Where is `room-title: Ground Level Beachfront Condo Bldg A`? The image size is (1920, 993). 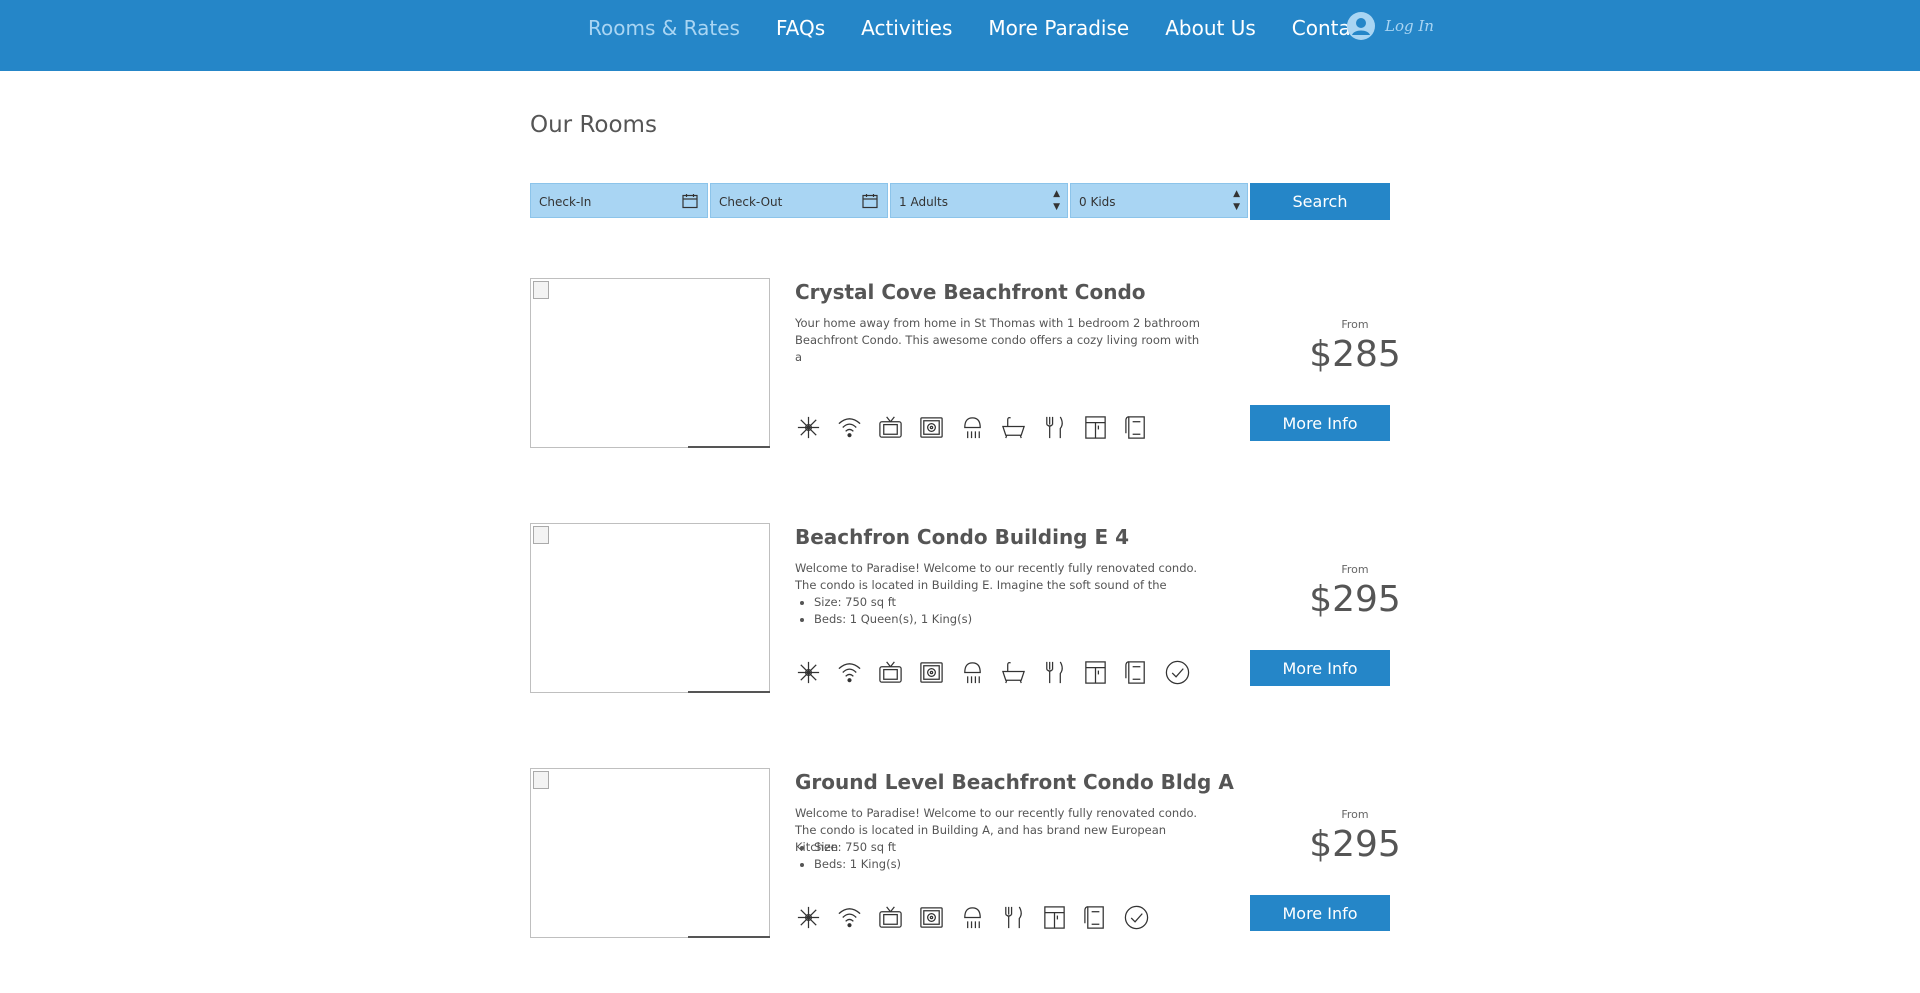
room-title: Ground Level Beachfront Condo Bldg A is located at coordinates (1014, 782).